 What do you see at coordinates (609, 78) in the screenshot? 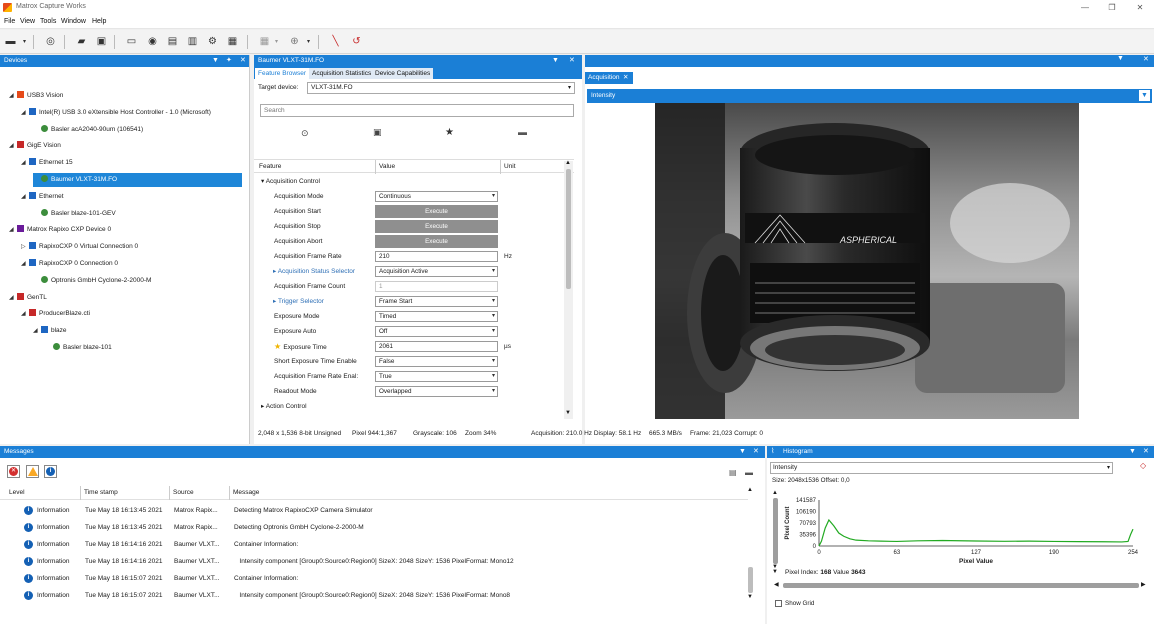
I see `tab-acquisition: Acquisition ✕` at bounding box center [609, 78].